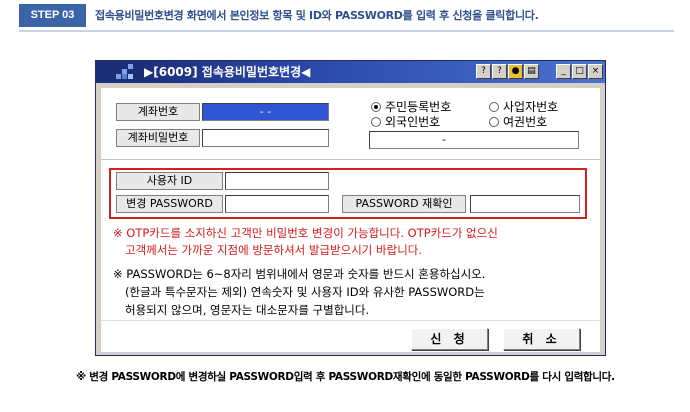 The image size is (690, 412). What do you see at coordinates (52, 15) in the screenshot?
I see `step-badge: STEP 03` at bounding box center [52, 15].